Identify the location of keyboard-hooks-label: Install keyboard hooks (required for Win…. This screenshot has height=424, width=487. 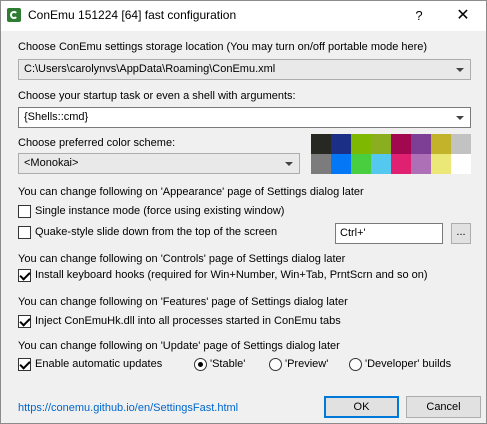
(231, 275).